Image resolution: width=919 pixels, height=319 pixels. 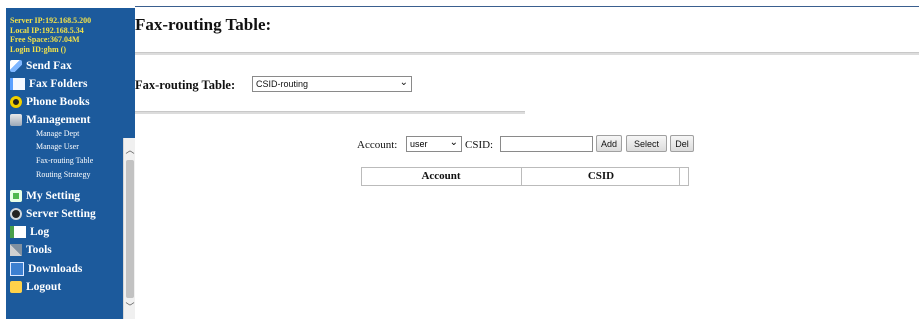 What do you see at coordinates (17, 84) in the screenshot?
I see `folder-icon` at bounding box center [17, 84].